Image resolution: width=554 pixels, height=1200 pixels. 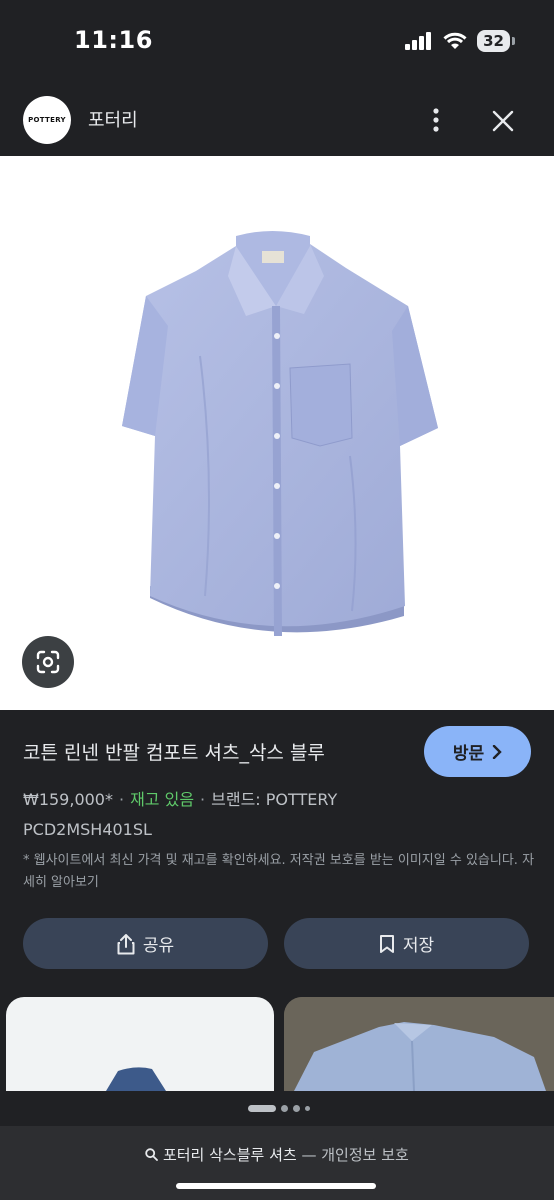 What do you see at coordinates (365, 1155) in the screenshot?
I see `privacy-link: 개인정보 보호` at bounding box center [365, 1155].